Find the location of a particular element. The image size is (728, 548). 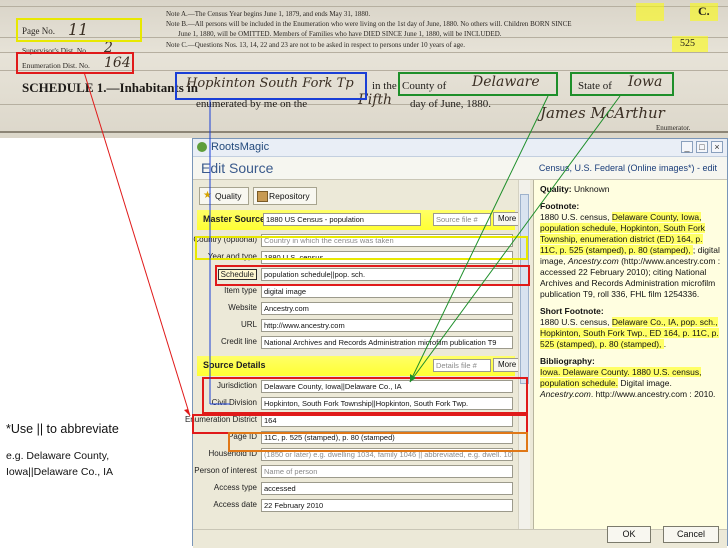

cancel-button: Cancel is located at coordinates (691, 534).